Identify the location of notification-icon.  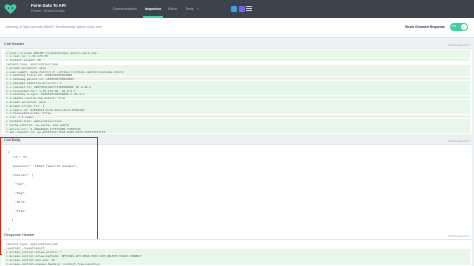
(234, 9).